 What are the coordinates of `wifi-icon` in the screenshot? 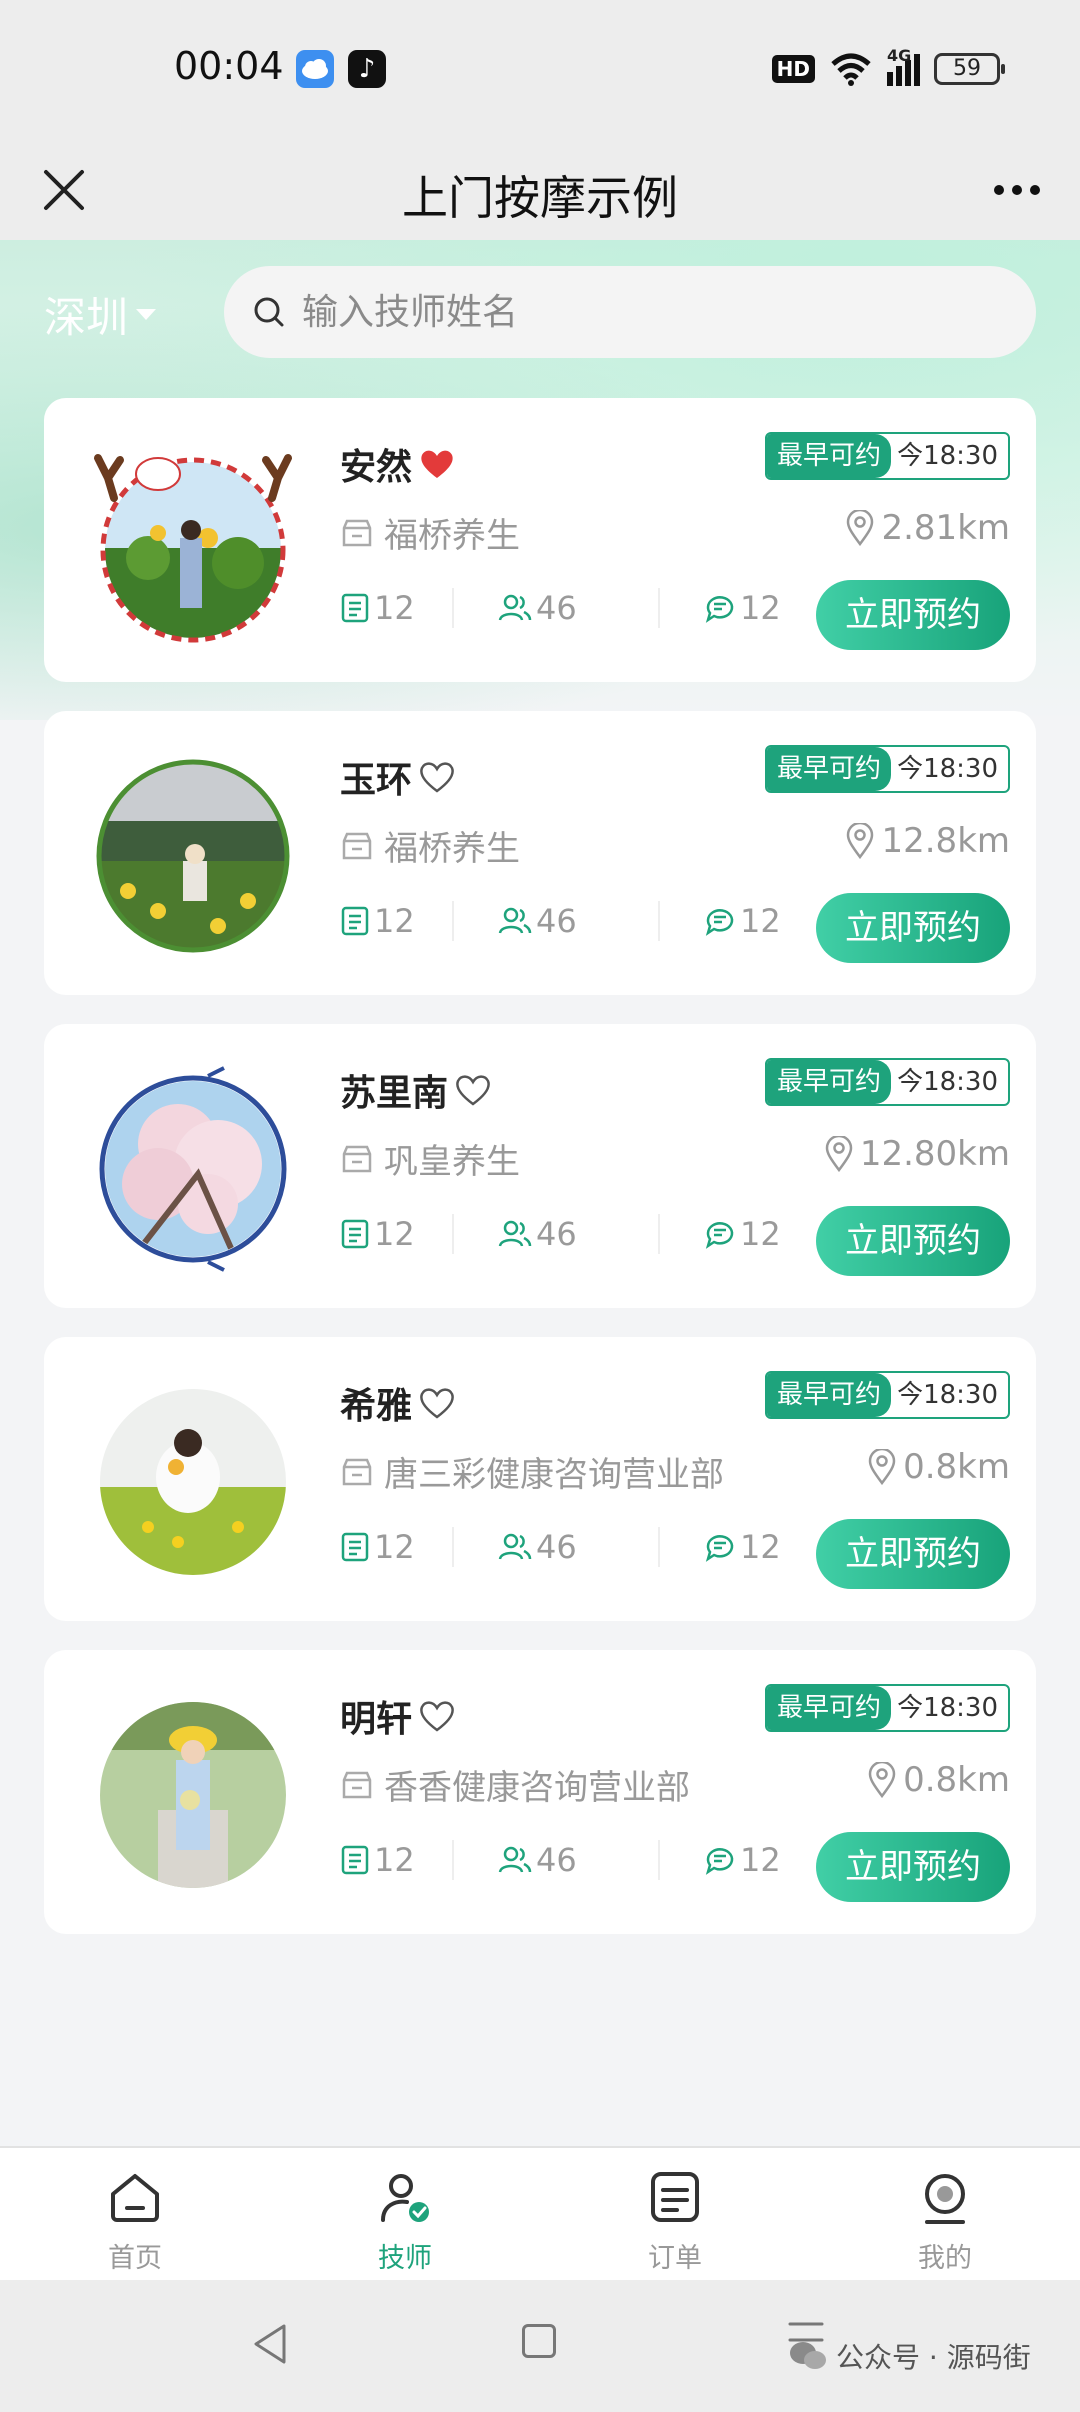 It's located at (851, 69).